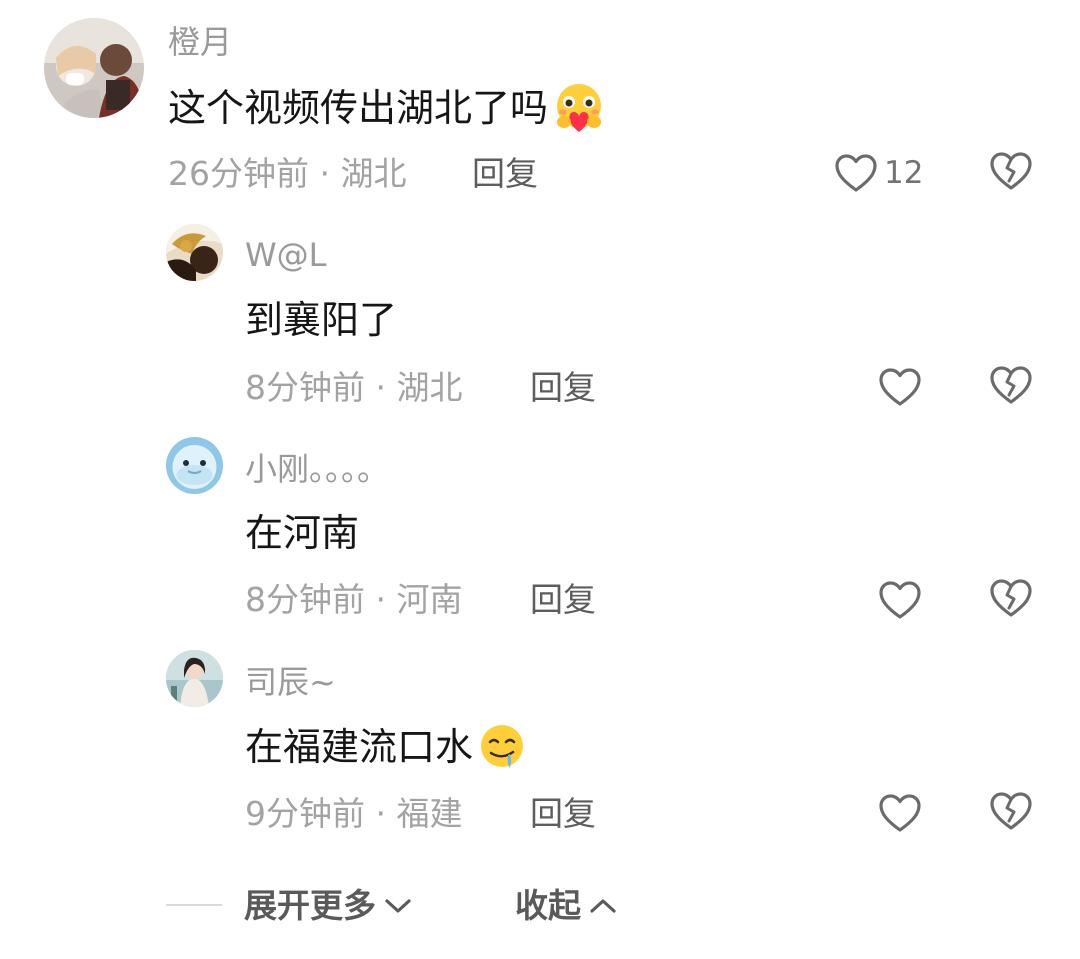 The image size is (1080, 959). I want to click on collapse-button: 收起, so click(566, 906).